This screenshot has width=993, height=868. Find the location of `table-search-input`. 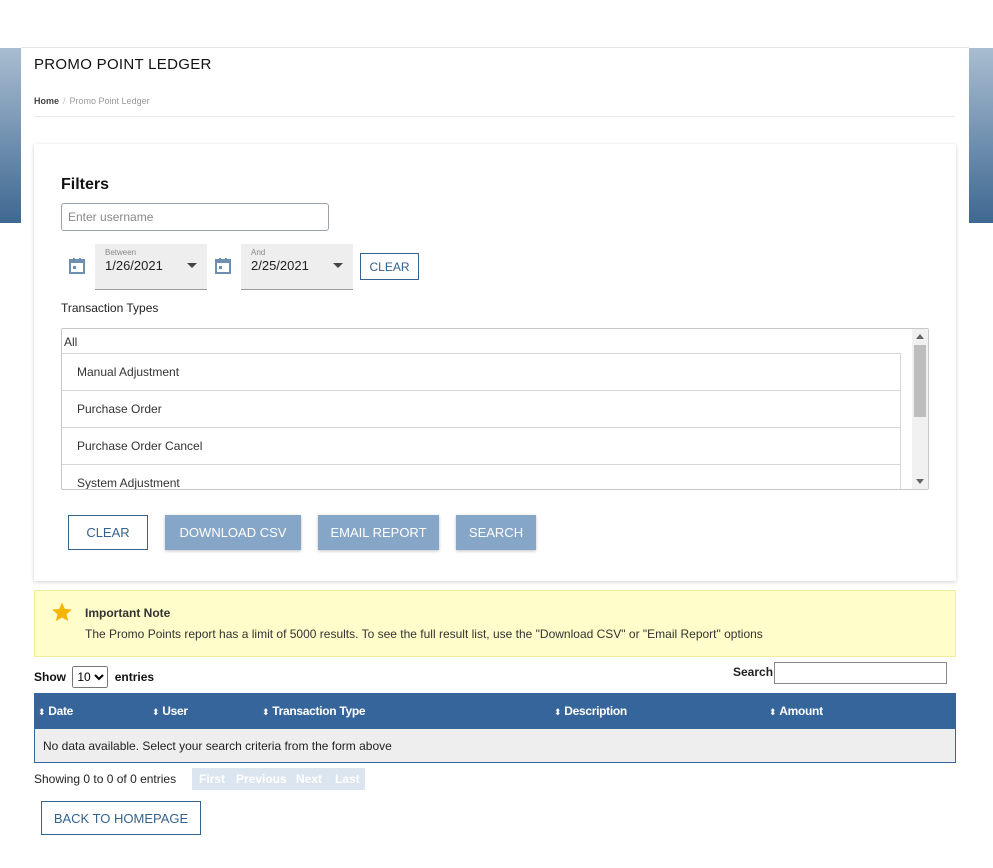

table-search-input is located at coordinates (860, 673).